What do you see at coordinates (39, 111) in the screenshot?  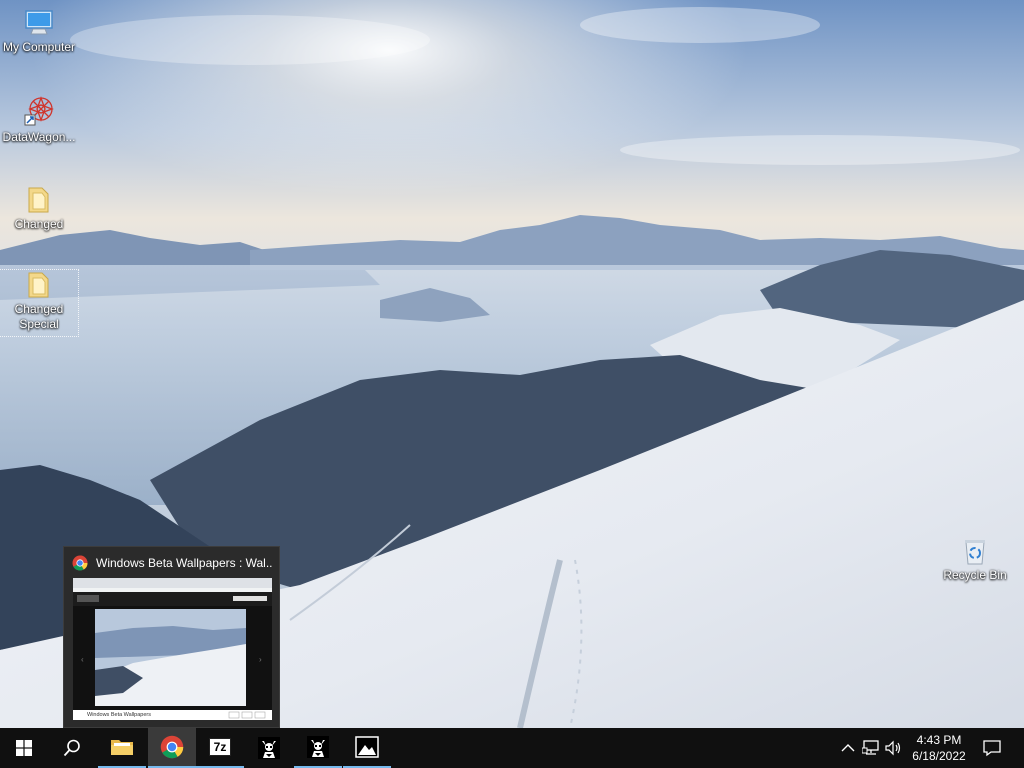 I see `datawagon-shortcut-icon` at bounding box center [39, 111].